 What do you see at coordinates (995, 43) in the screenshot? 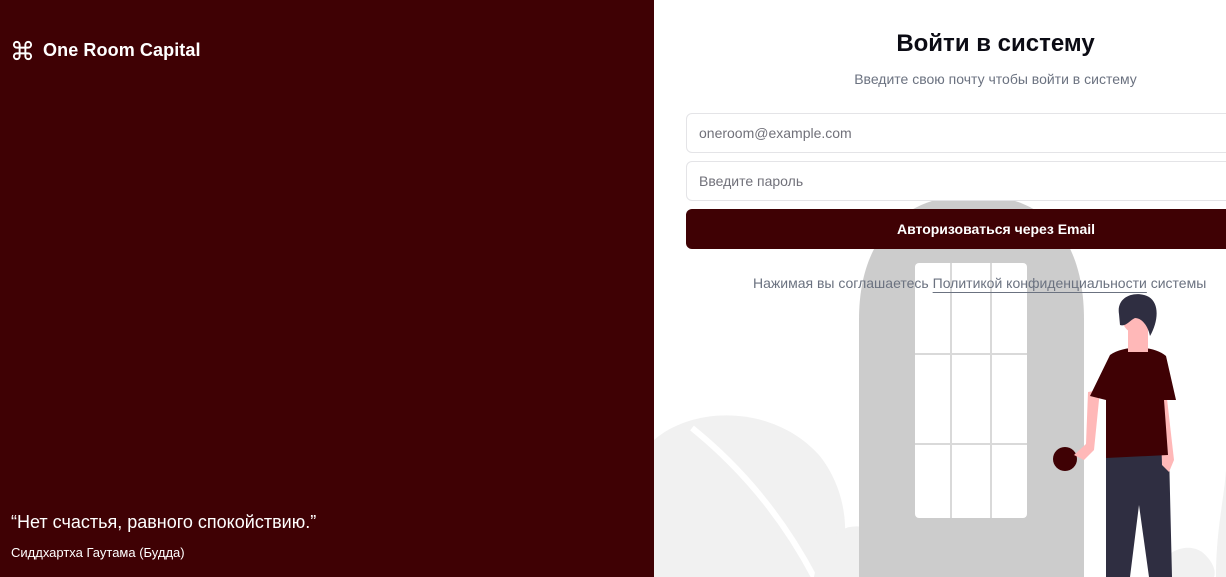
I see `page-title: Войти в систему` at bounding box center [995, 43].